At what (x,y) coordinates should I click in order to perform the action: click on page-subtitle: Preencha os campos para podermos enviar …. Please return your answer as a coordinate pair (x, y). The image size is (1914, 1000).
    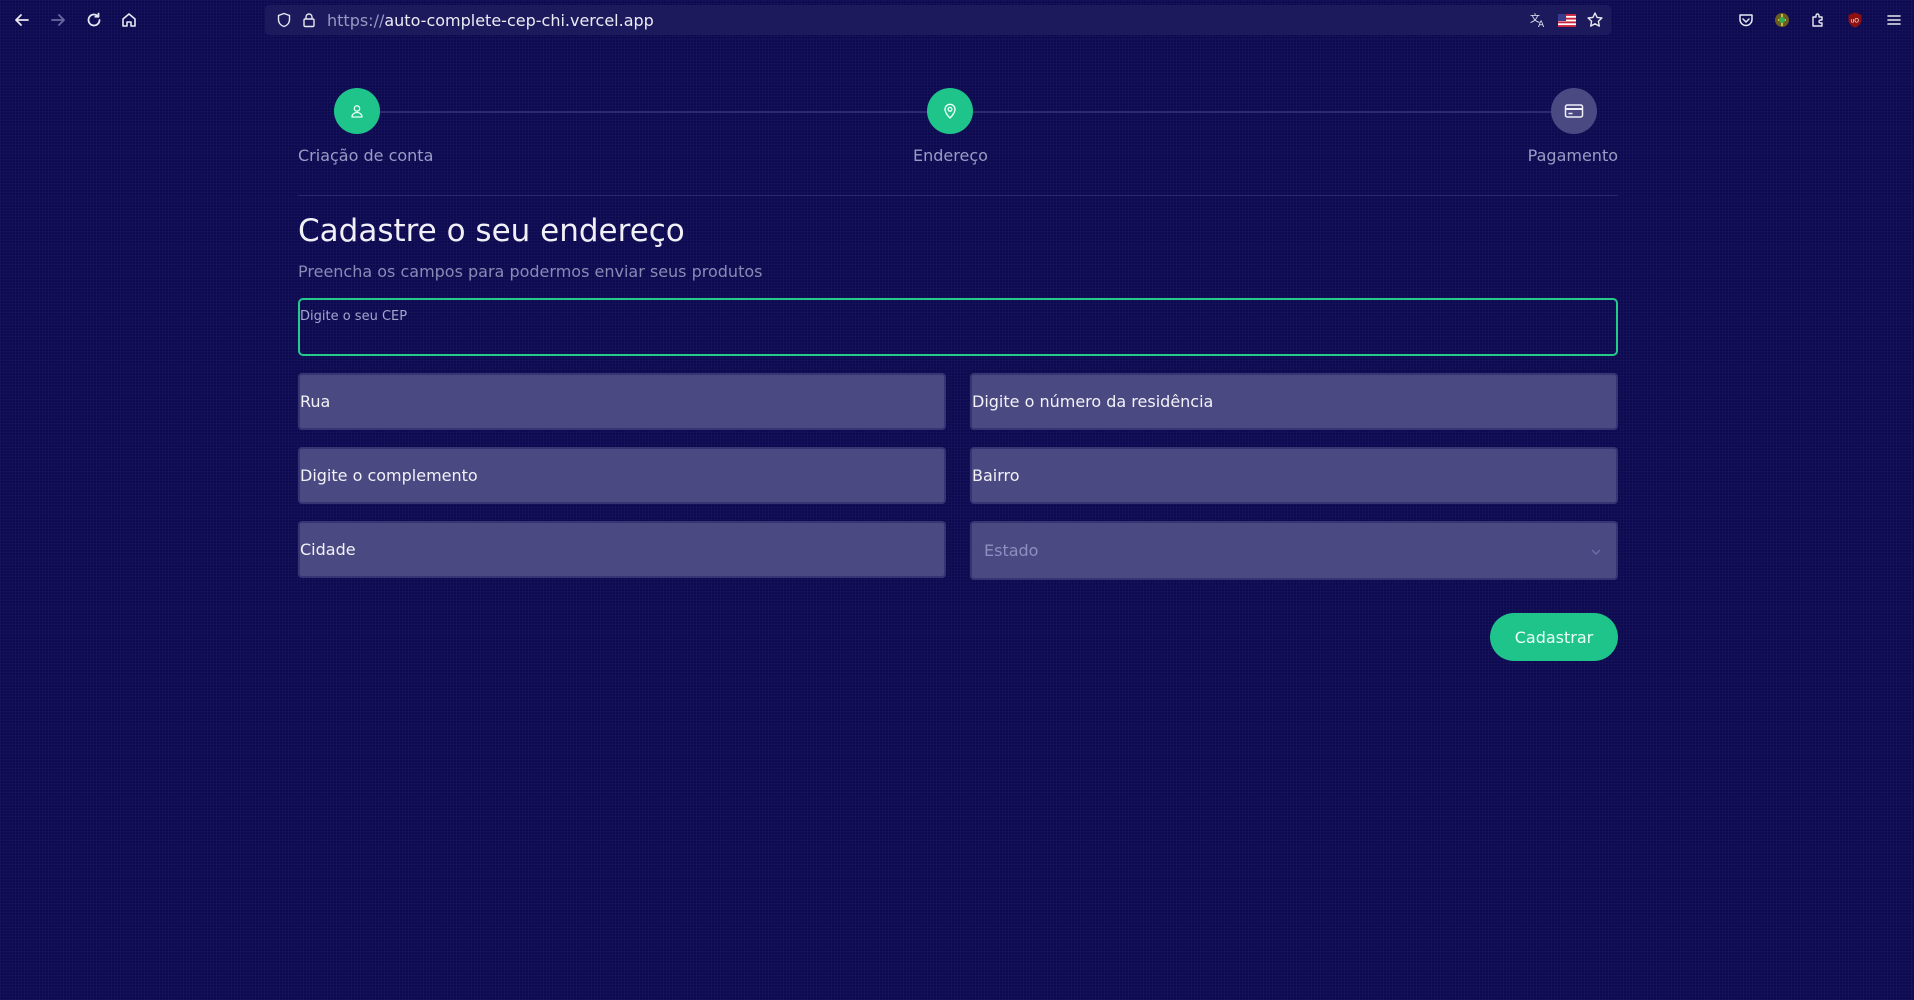
    Looking at the image, I should click on (530, 271).